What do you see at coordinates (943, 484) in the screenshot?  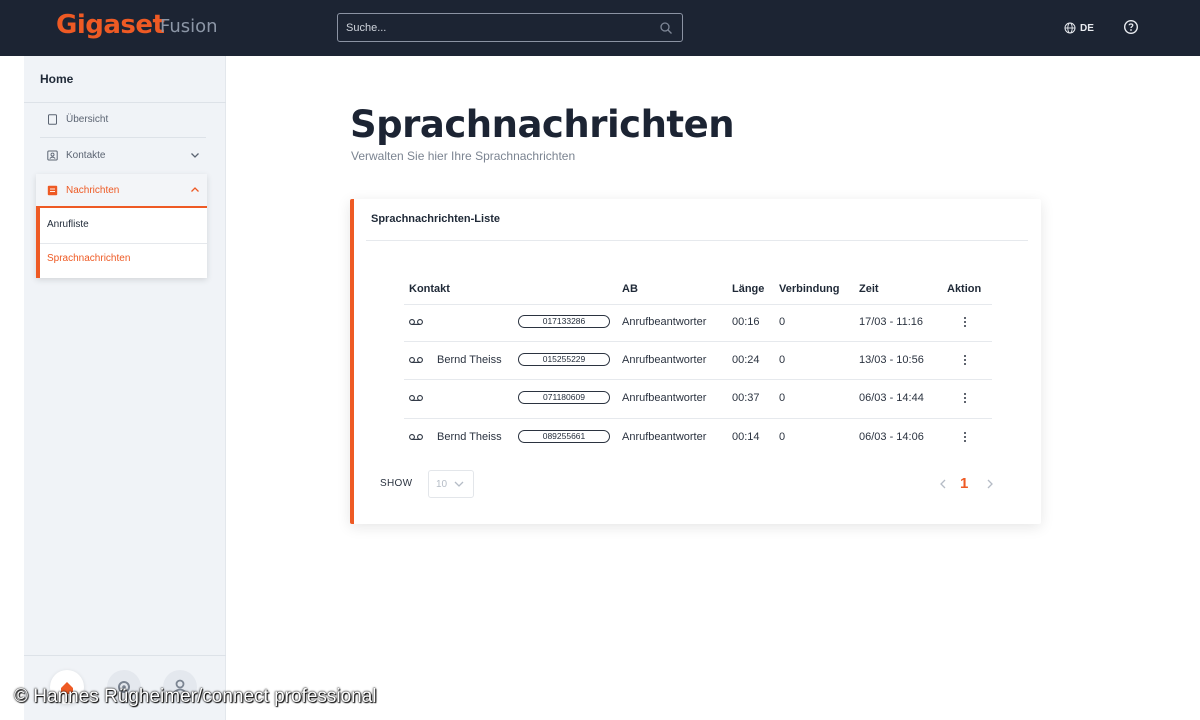 I see `chevron-left-icon` at bounding box center [943, 484].